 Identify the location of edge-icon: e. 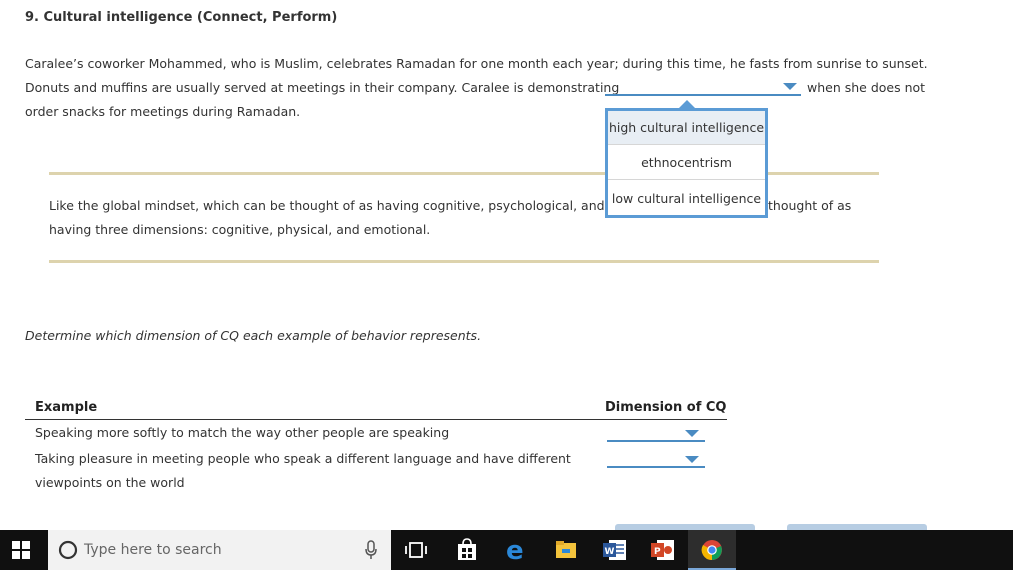
(517, 551).